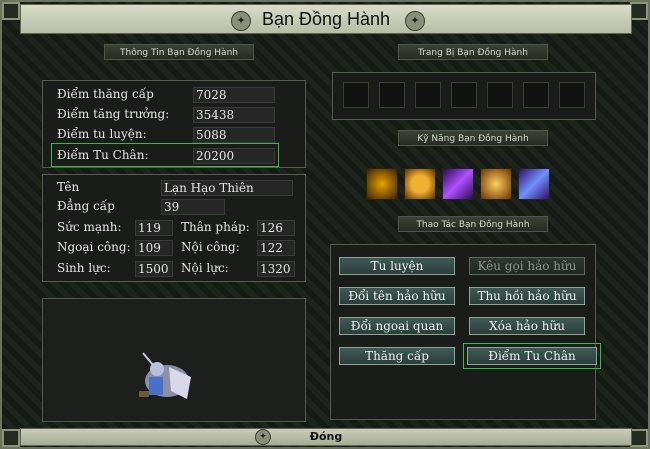 This screenshot has height=449, width=650. What do you see at coordinates (215, 227) in the screenshot?
I see `stat-label: Thân pháp:` at bounding box center [215, 227].